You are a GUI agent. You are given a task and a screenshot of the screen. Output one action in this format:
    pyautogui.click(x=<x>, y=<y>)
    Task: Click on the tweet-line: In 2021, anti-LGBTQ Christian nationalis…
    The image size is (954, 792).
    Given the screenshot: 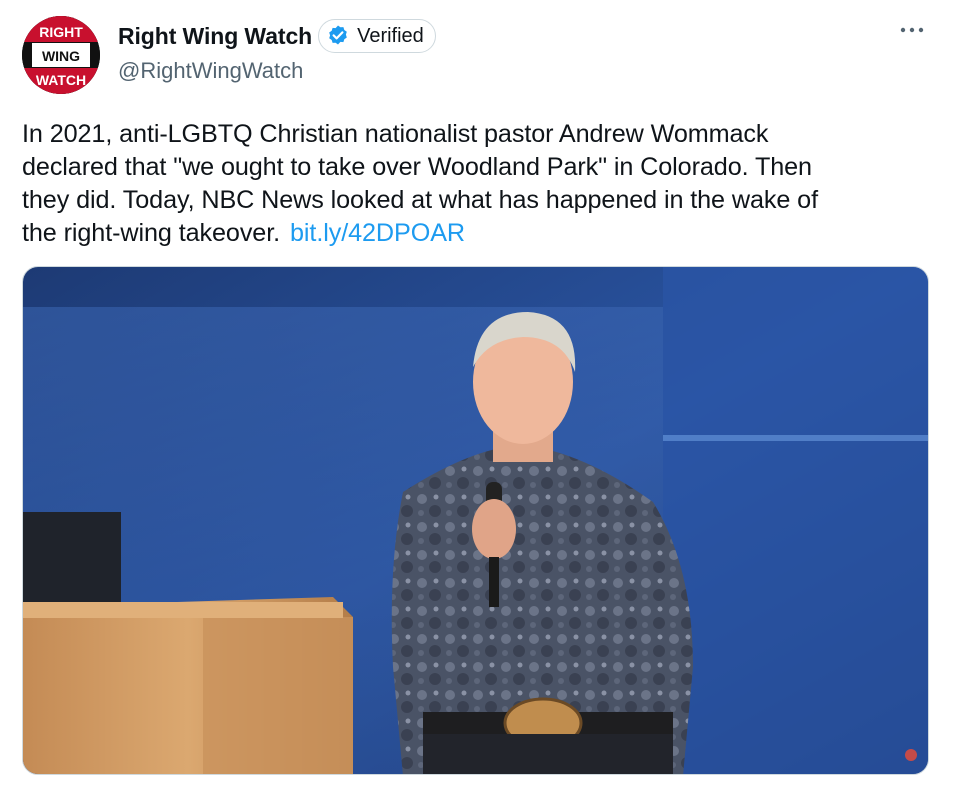 What is the action you would take?
    pyautogui.click(x=395, y=134)
    